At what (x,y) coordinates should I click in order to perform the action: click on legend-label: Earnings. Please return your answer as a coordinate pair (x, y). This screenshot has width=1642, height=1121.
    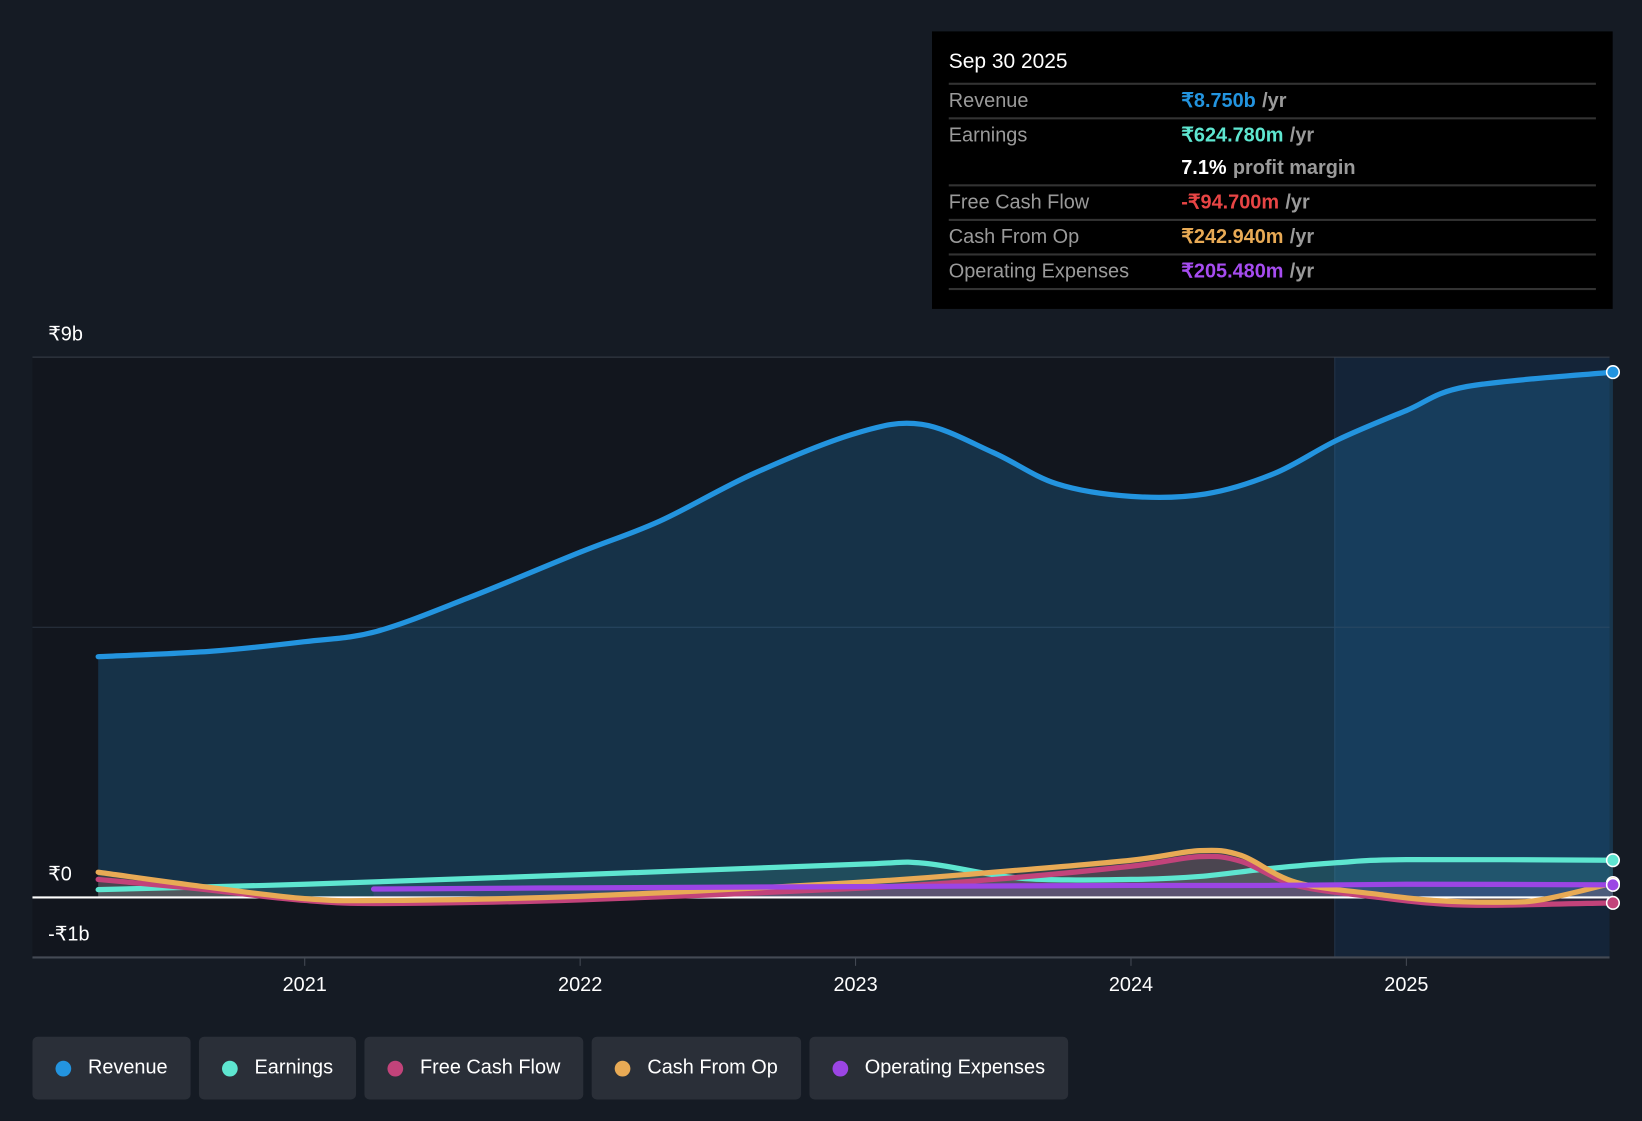
    Looking at the image, I should click on (294, 1067).